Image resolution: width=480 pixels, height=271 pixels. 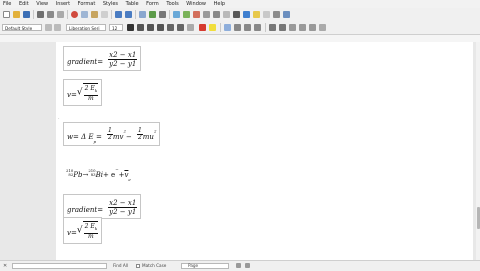 I want to click on outline-icon, so click(x=292, y=27).